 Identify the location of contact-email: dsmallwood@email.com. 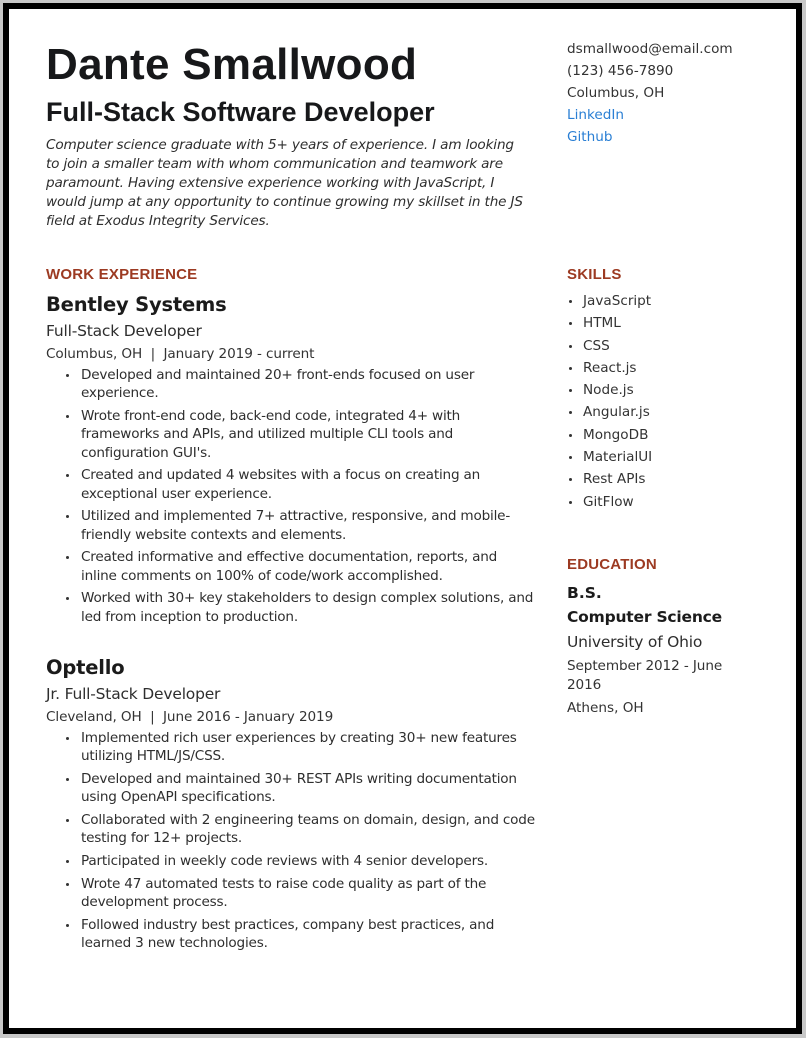
(650, 49).